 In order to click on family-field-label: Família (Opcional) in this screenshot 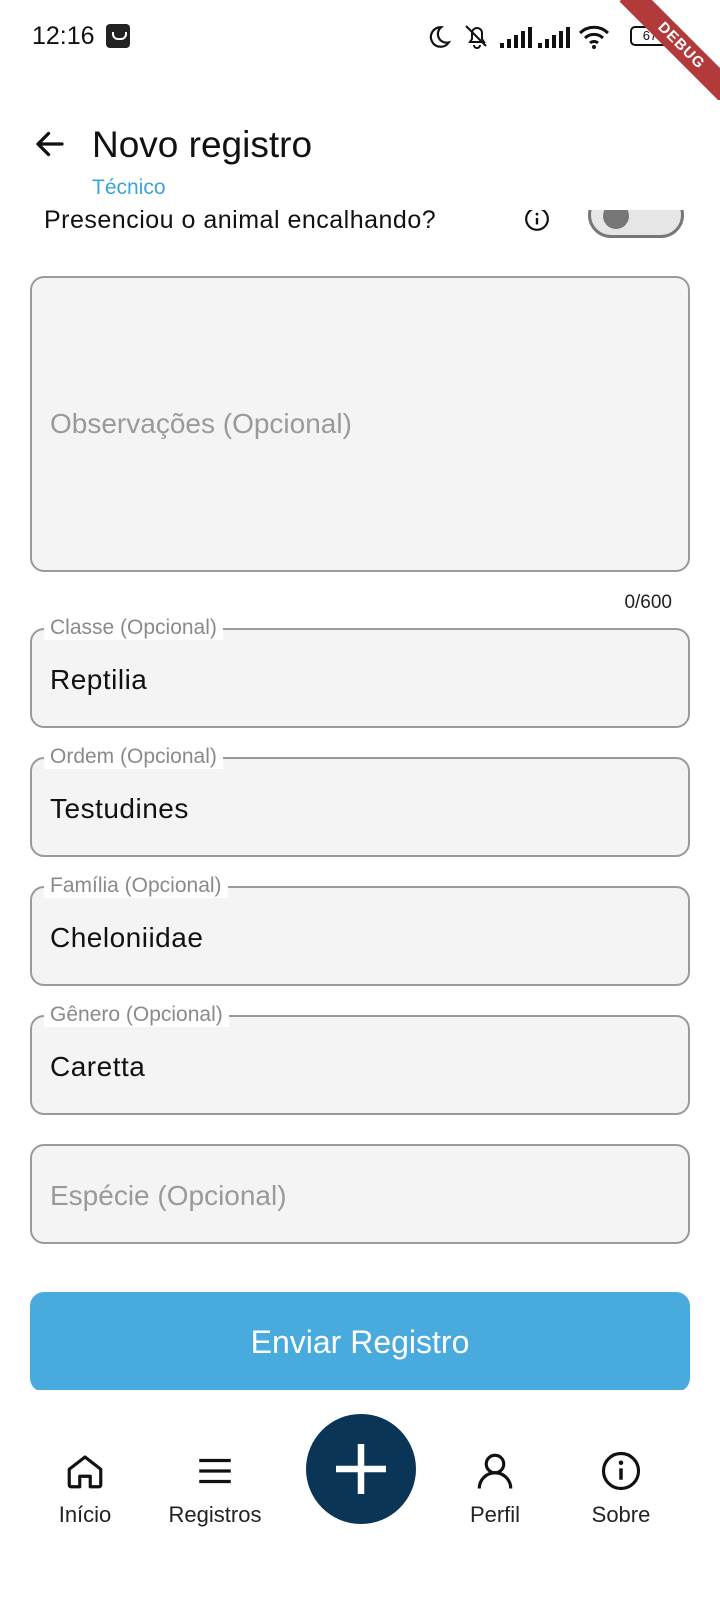, I will do `click(136, 886)`.